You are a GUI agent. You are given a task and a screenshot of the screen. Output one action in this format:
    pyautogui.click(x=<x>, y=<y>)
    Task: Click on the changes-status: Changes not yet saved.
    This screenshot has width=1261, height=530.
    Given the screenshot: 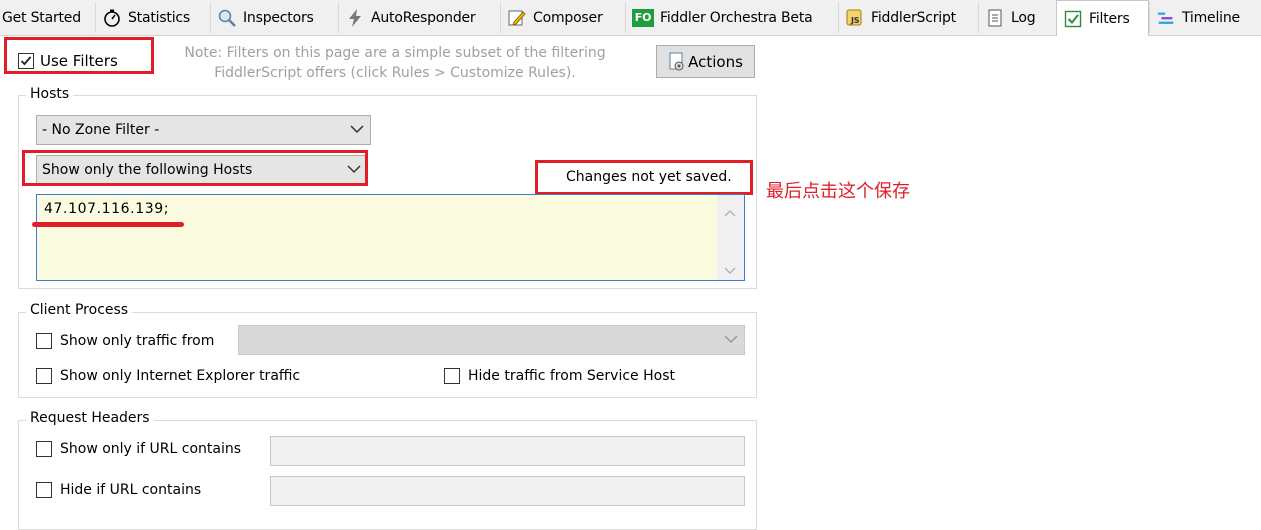 What is the action you would take?
    pyautogui.click(x=649, y=177)
    